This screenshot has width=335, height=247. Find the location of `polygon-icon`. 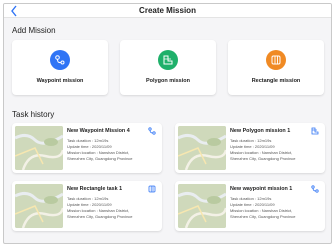

polygon-icon is located at coordinates (168, 60).